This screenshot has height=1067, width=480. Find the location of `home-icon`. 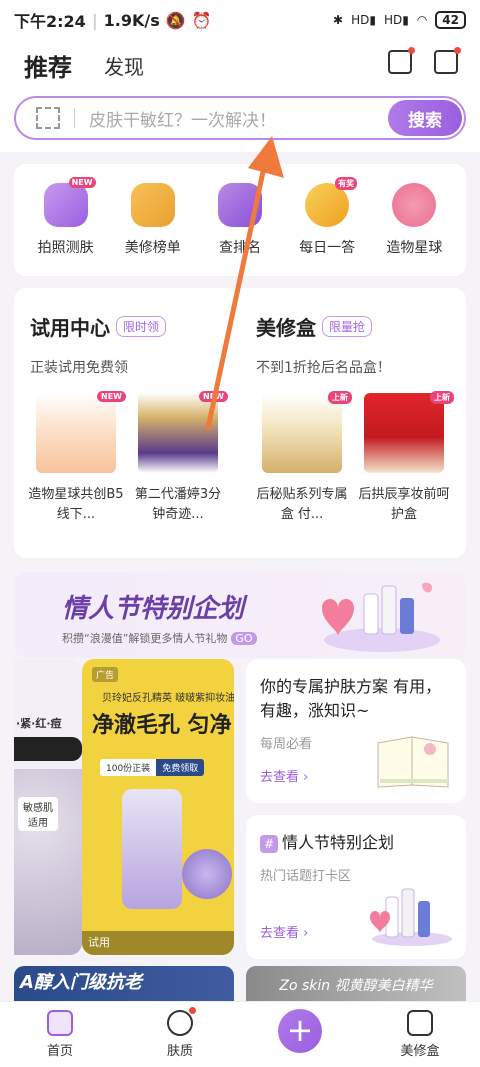

home-icon is located at coordinates (60, 1023).